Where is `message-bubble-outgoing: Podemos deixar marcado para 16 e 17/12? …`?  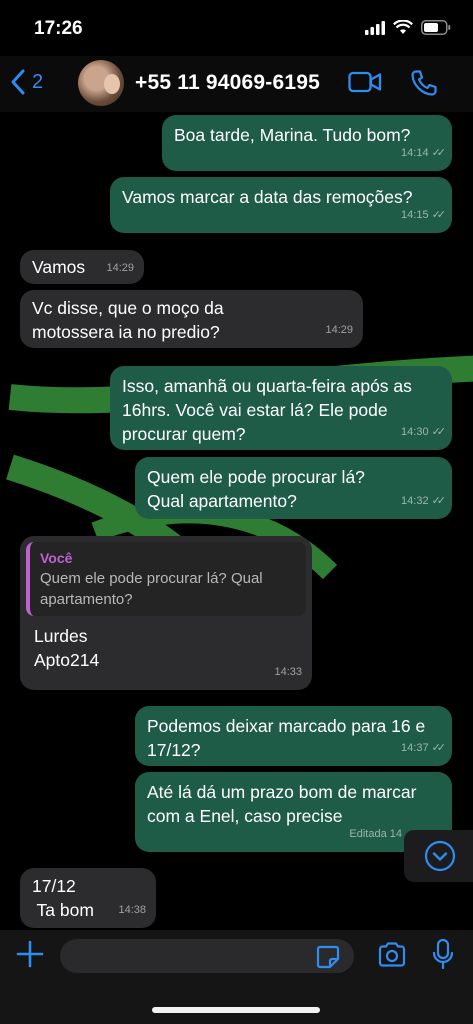 message-bubble-outgoing: Podemos deixar marcado para 16 e 17/12? … is located at coordinates (293, 736).